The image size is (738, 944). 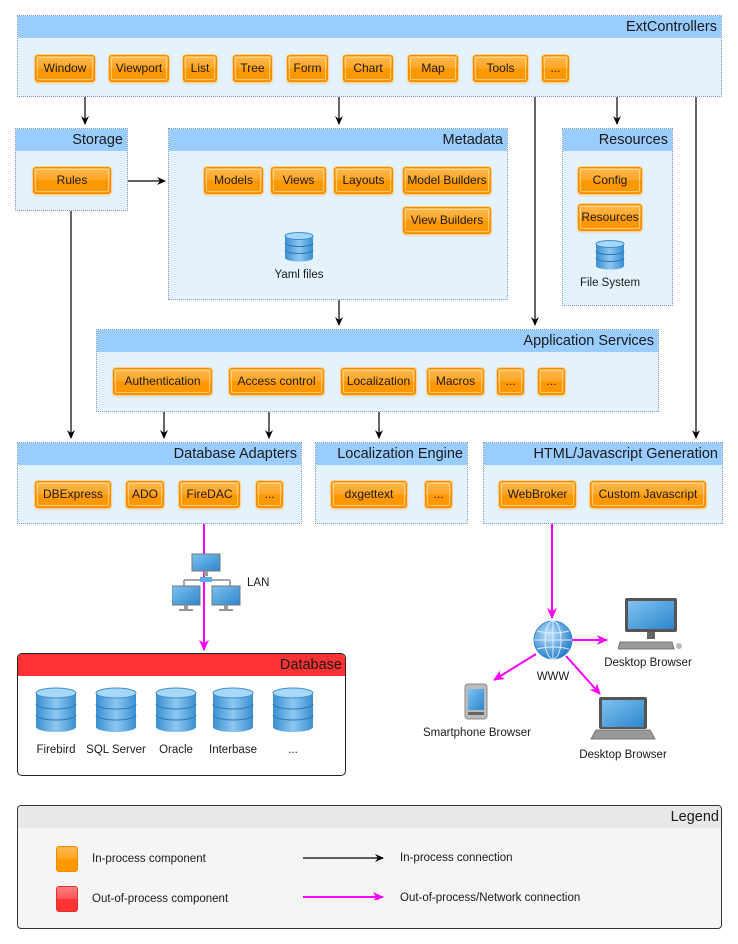 I want to click on legend-swatch-in-process, so click(x=67, y=859).